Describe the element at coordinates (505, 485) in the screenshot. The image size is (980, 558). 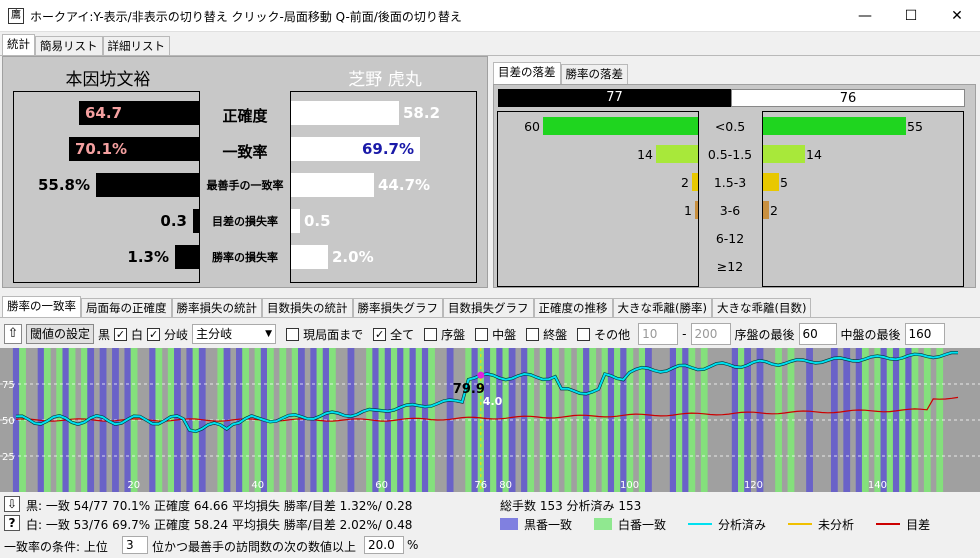
I see `x-tick-label: 80` at that location.